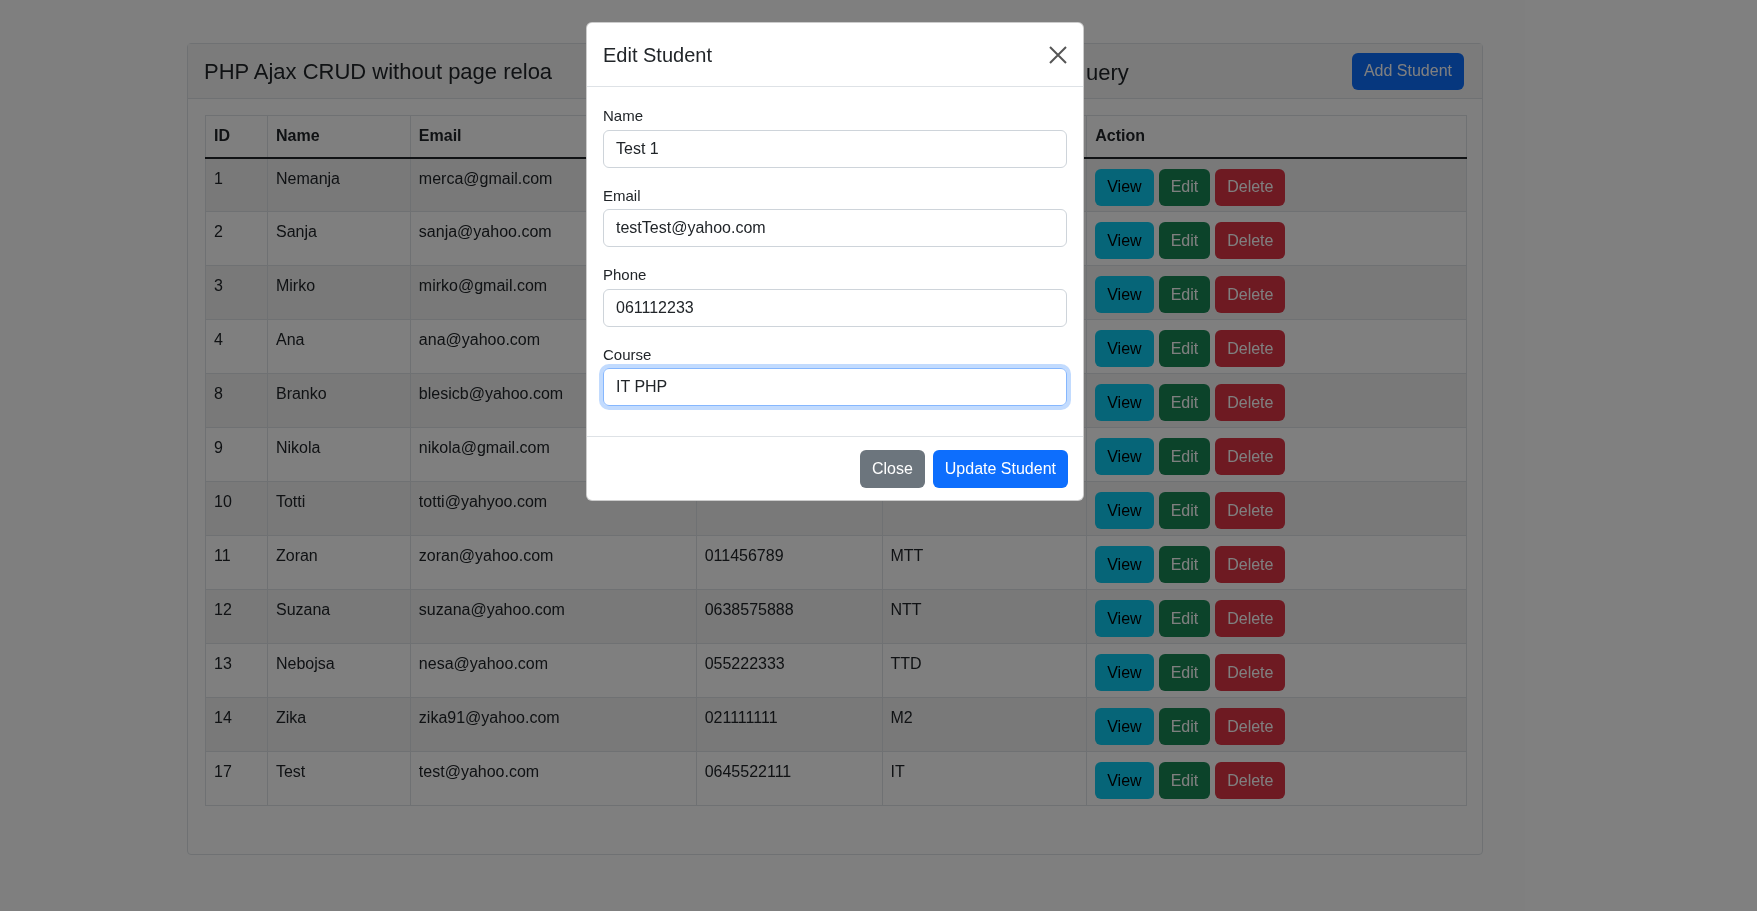  What do you see at coordinates (892, 468) in the screenshot?
I see `close-button: Close` at bounding box center [892, 468].